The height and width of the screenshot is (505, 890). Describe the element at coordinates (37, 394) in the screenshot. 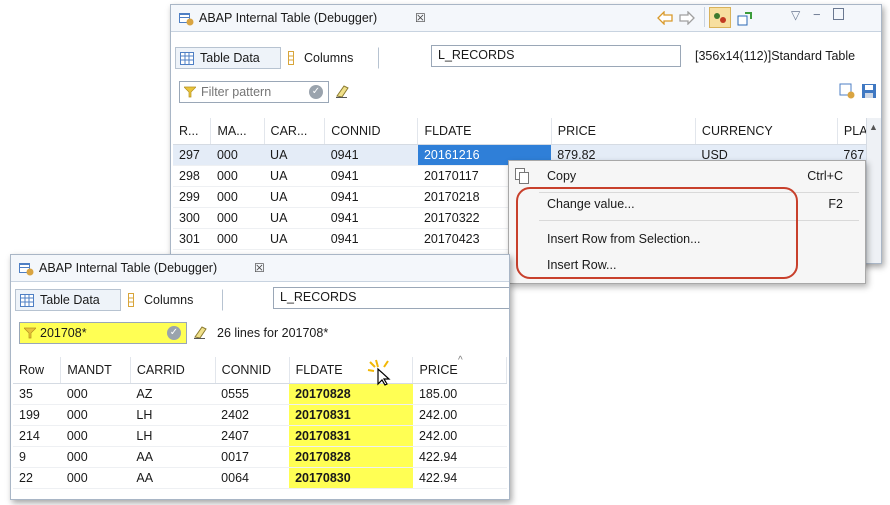

I see `table-cell: 35` at that location.